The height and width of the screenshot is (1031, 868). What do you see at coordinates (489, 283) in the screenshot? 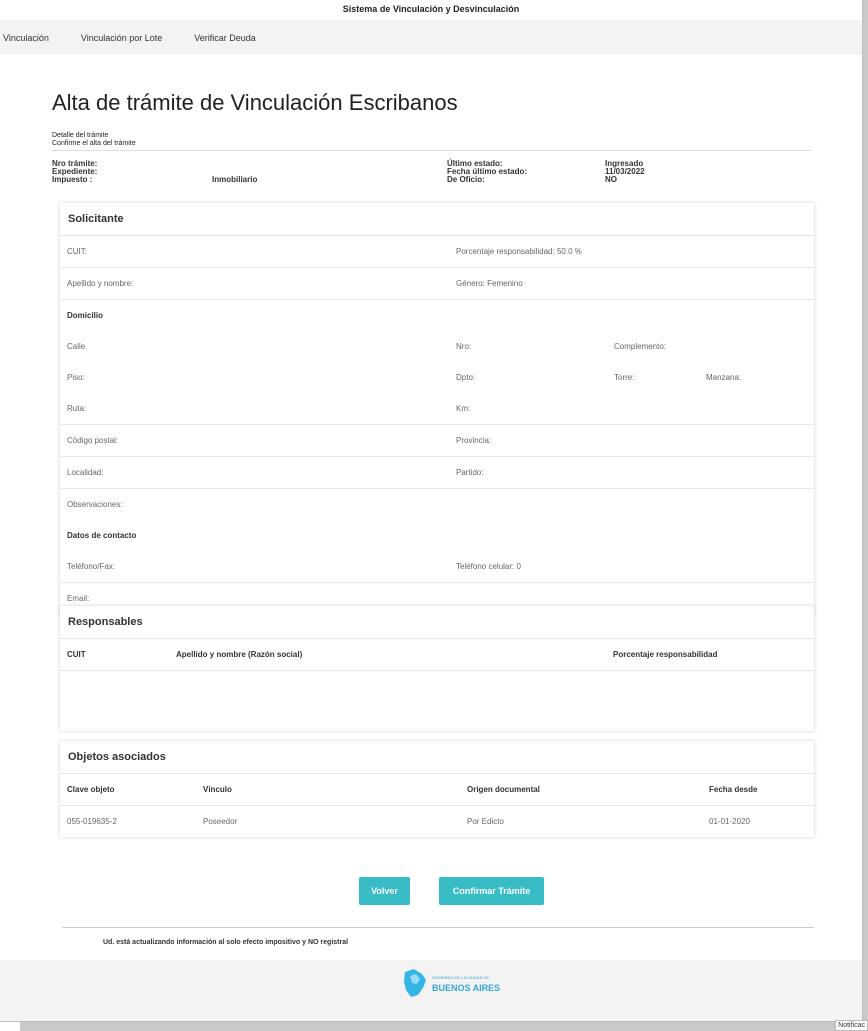
I see `genero-label: Género: Femenino` at bounding box center [489, 283].